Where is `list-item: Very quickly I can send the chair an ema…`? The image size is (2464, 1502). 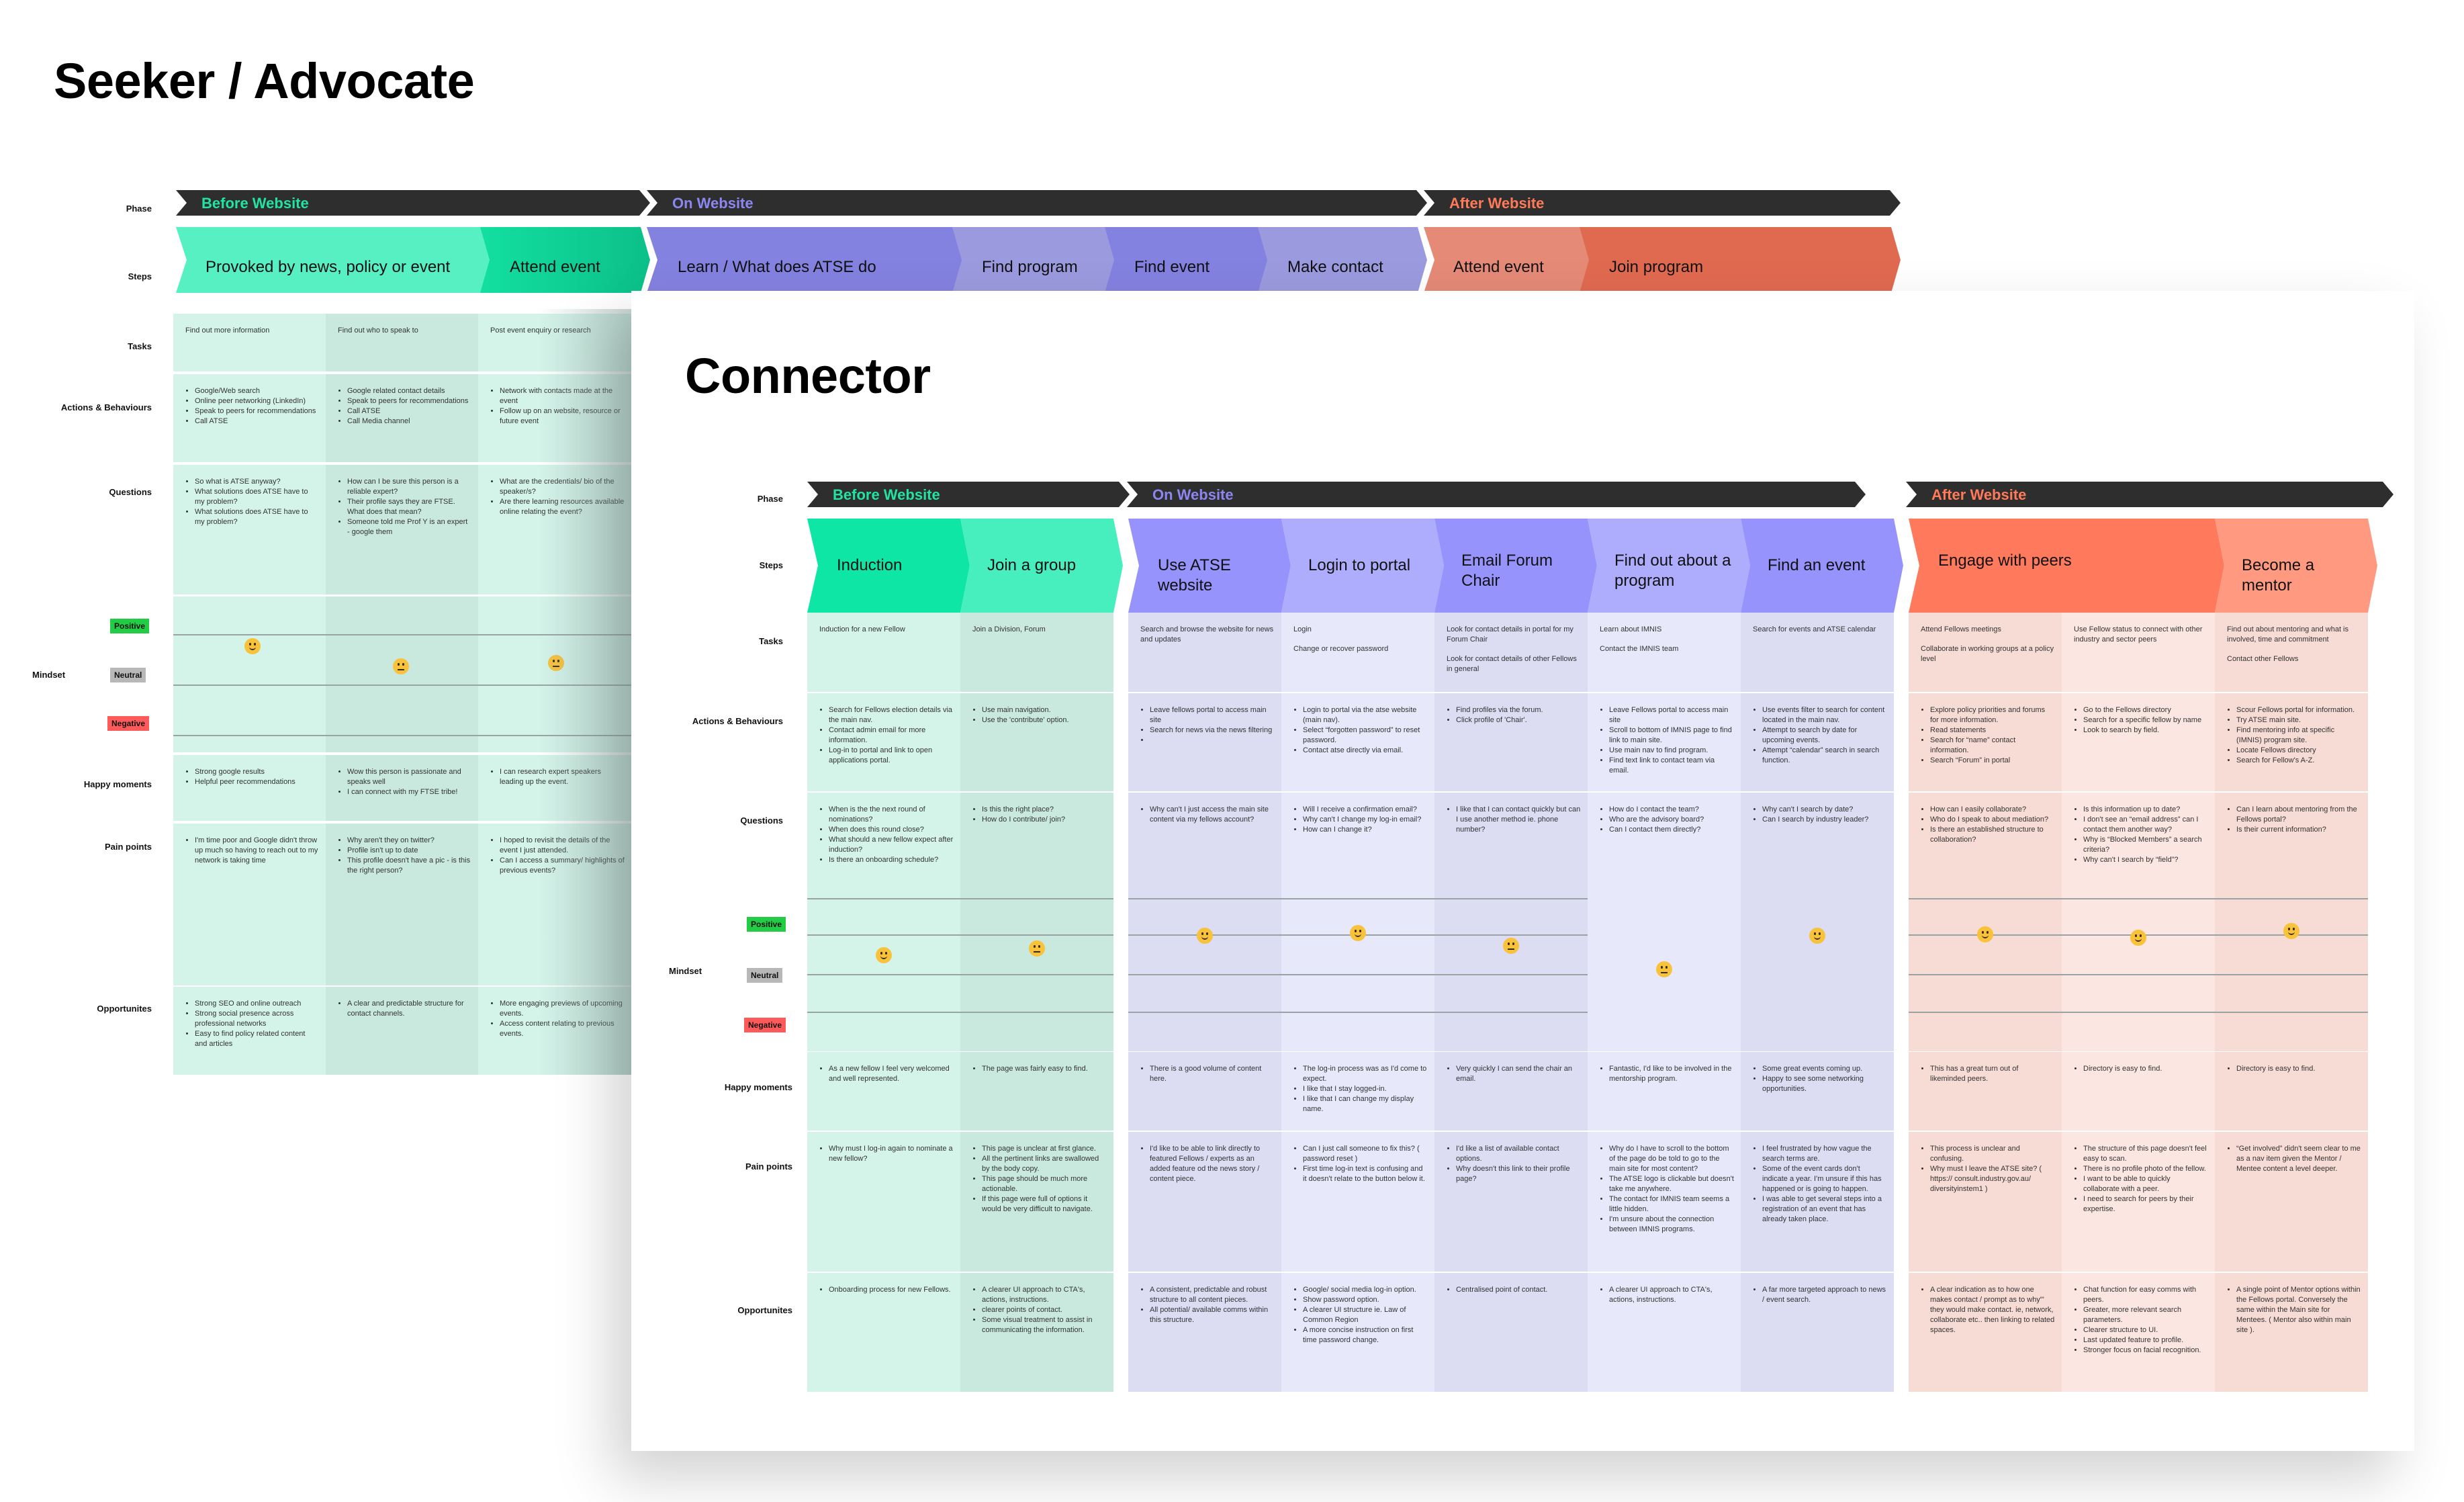
list-item: Very quickly I can send the chair an ema… is located at coordinates (1519, 1074).